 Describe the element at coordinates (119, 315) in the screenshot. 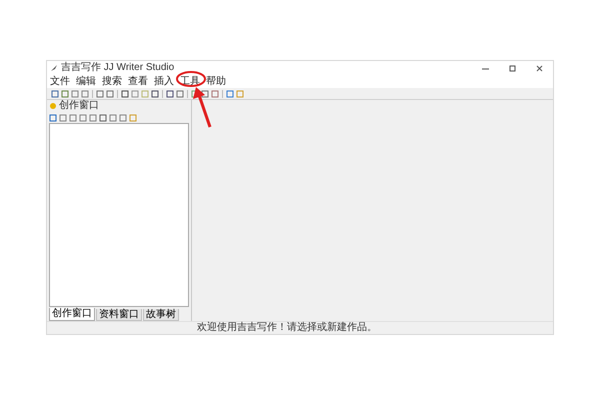

I see `panel-tab: 资料窗口` at that location.